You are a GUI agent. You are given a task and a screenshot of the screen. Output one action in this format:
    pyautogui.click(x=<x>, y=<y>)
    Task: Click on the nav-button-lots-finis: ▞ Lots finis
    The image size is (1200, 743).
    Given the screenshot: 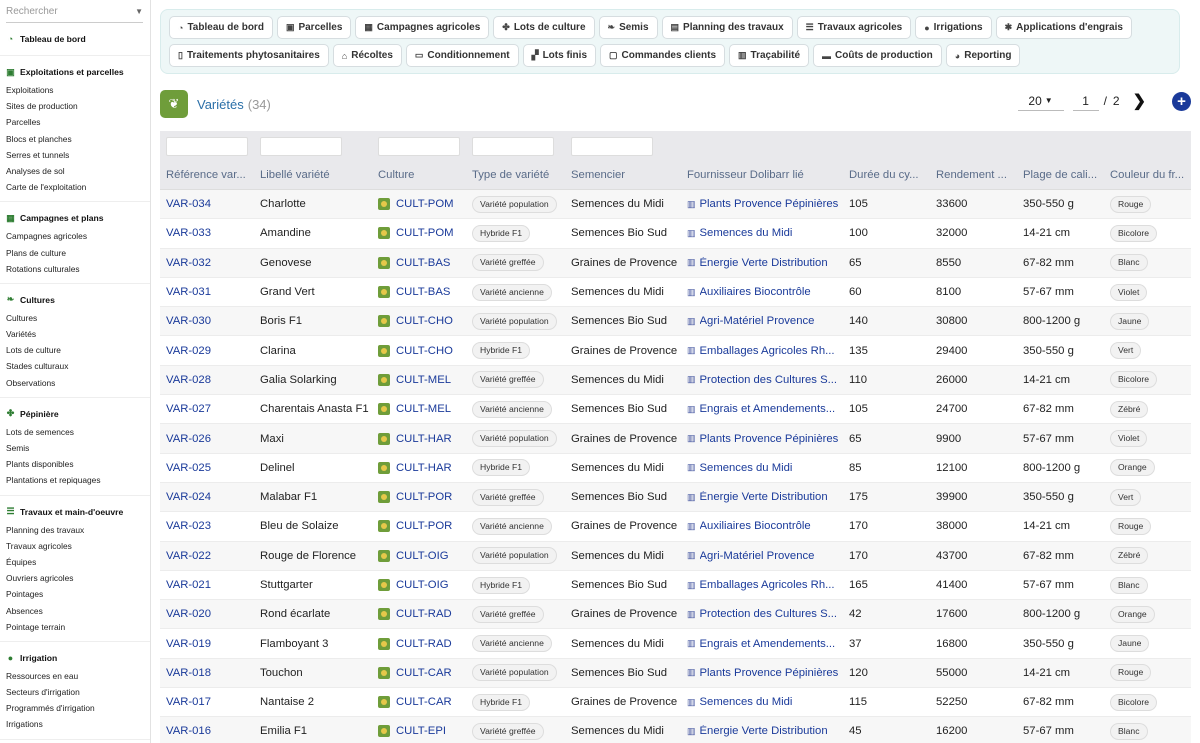 What is the action you would take?
    pyautogui.click(x=559, y=55)
    